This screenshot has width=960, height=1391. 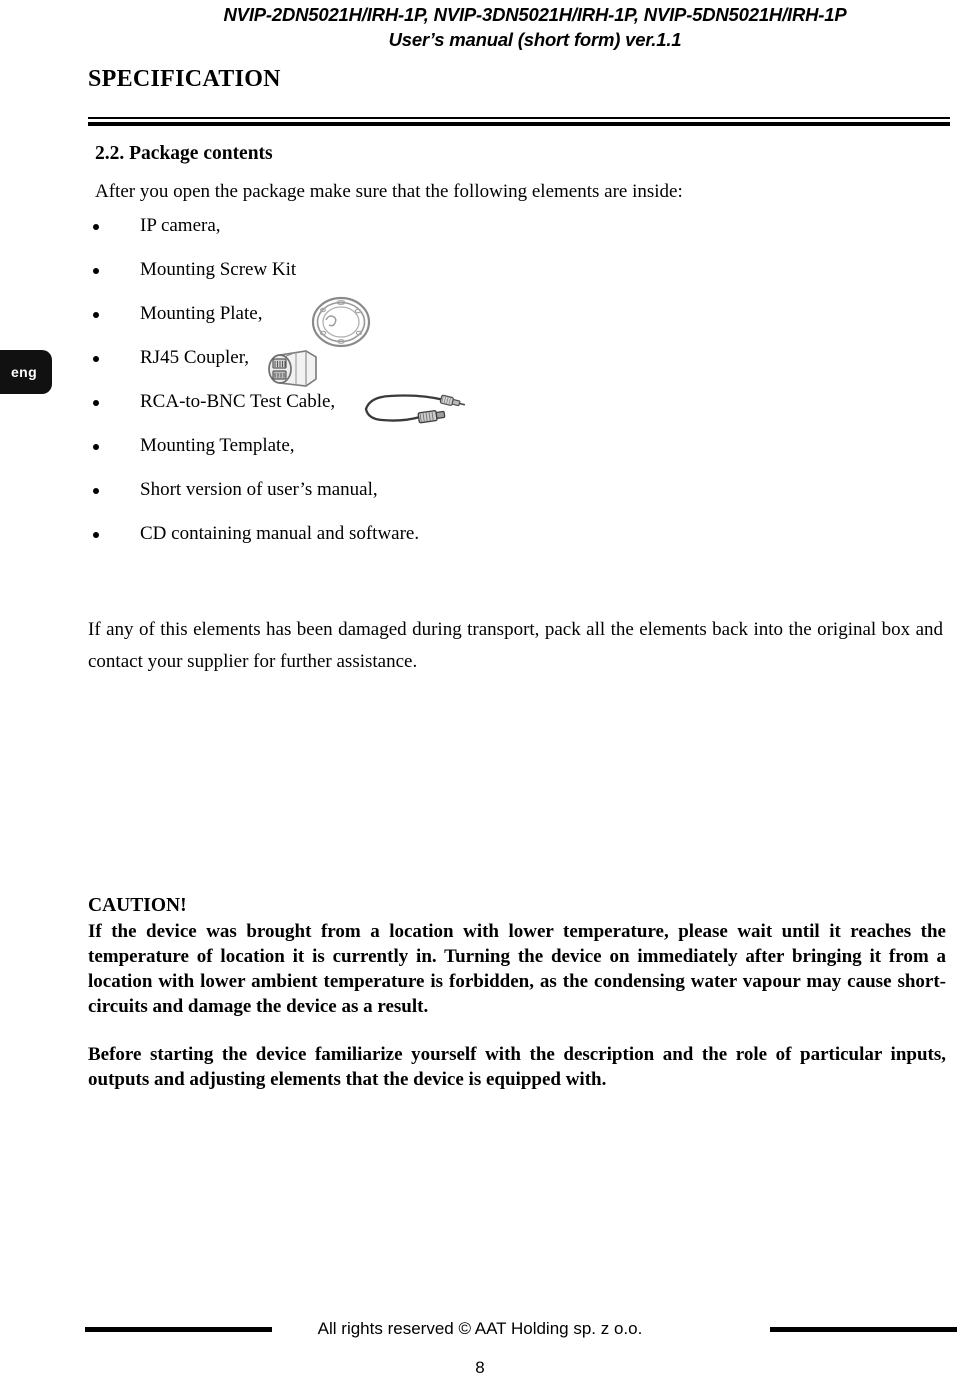 I want to click on list-item: CD containing manual and software., so click(x=388, y=545).